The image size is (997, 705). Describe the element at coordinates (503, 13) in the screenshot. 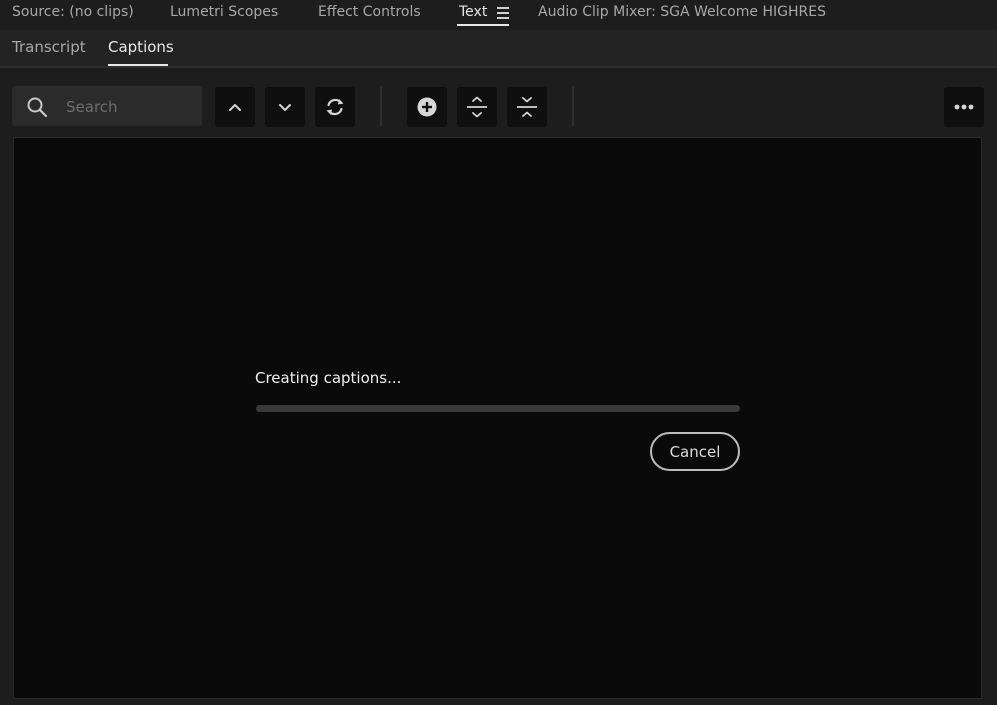

I see `panel-menu-icon` at that location.